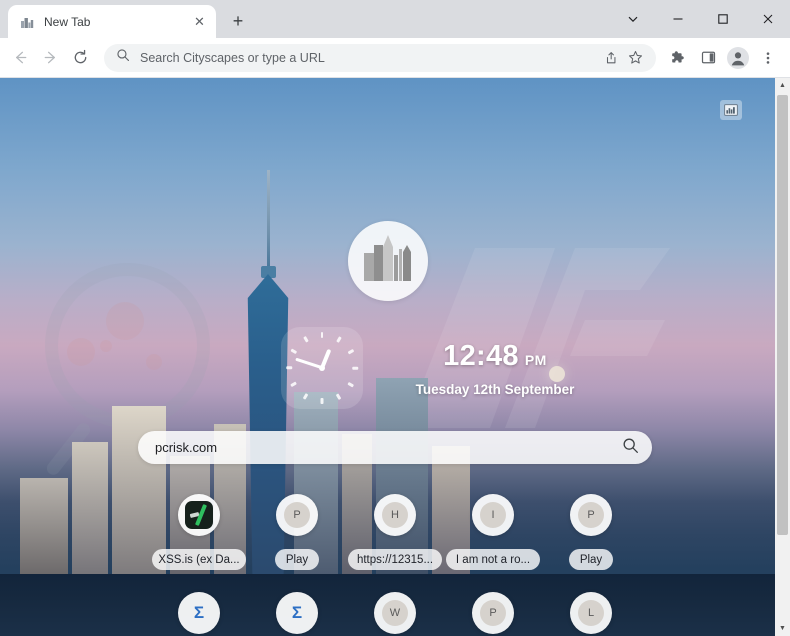  What do you see at coordinates (268, 224) in the screenshot?
I see `tower-spire` at bounding box center [268, 224].